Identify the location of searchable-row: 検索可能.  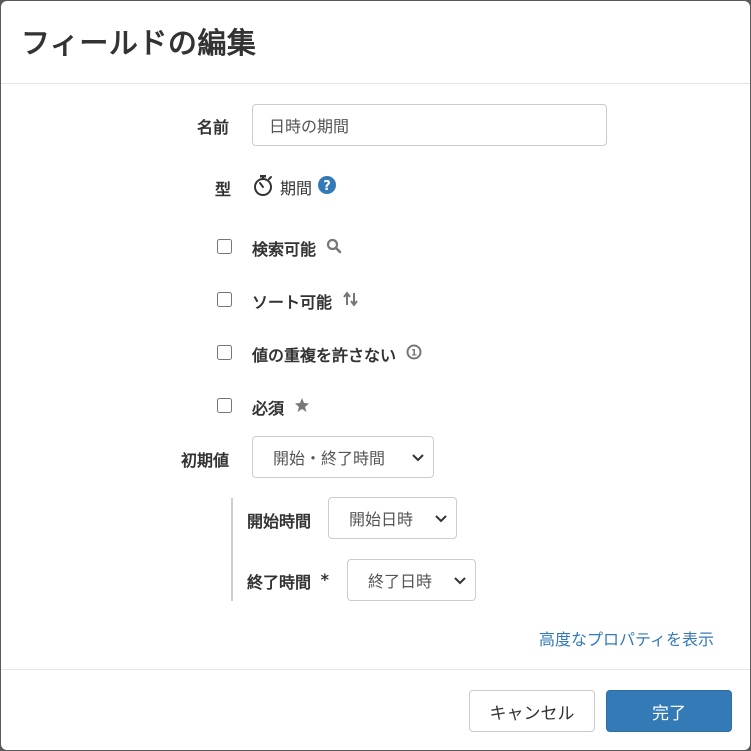
(279, 248).